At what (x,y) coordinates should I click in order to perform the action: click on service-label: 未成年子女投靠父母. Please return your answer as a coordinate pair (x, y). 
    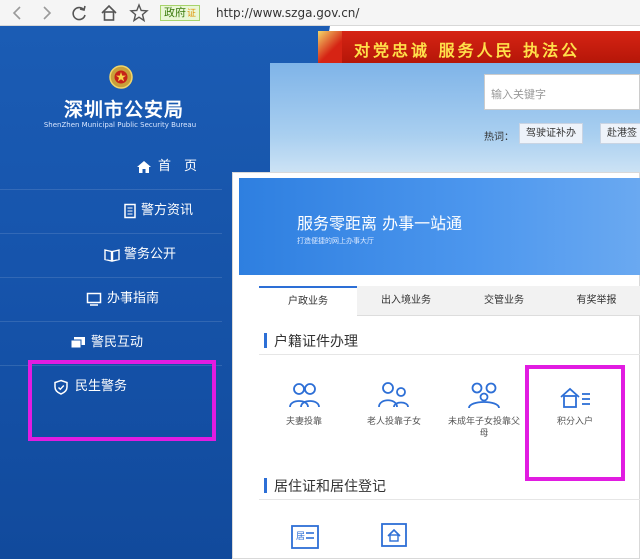
    Looking at the image, I should click on (483, 428).